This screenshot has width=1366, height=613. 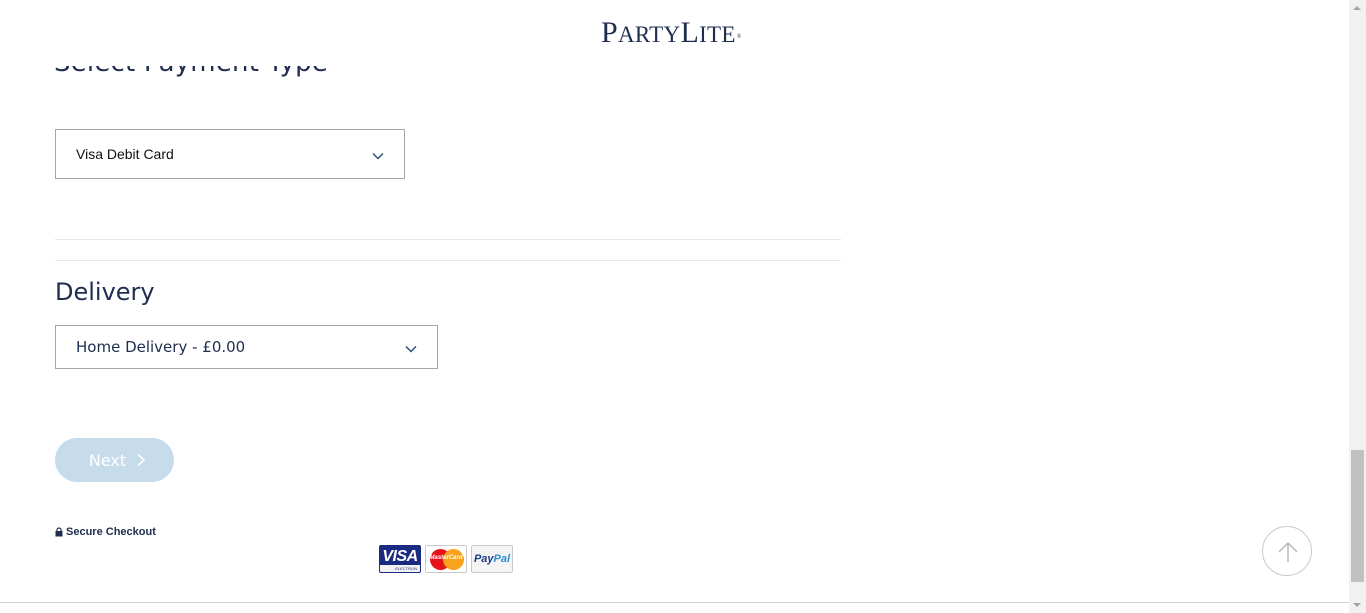 What do you see at coordinates (502, 559) in the screenshot?
I see `paypal-logo-text-pal: Pal` at bounding box center [502, 559].